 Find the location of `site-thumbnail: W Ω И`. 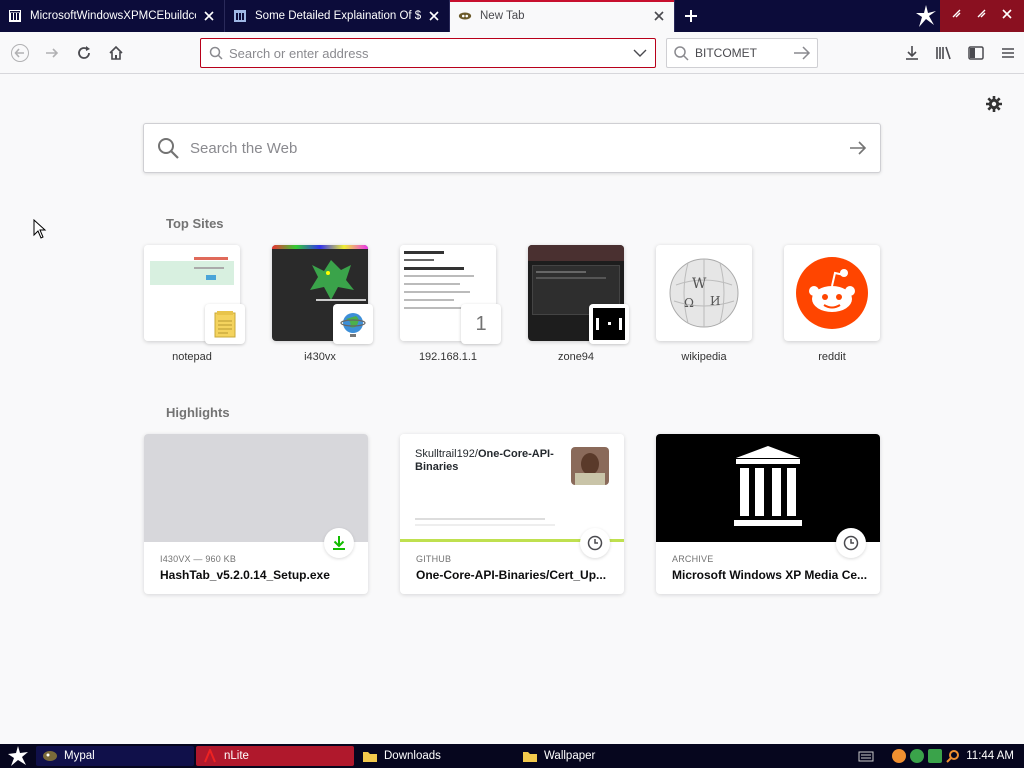

site-thumbnail: W Ω И is located at coordinates (704, 293).